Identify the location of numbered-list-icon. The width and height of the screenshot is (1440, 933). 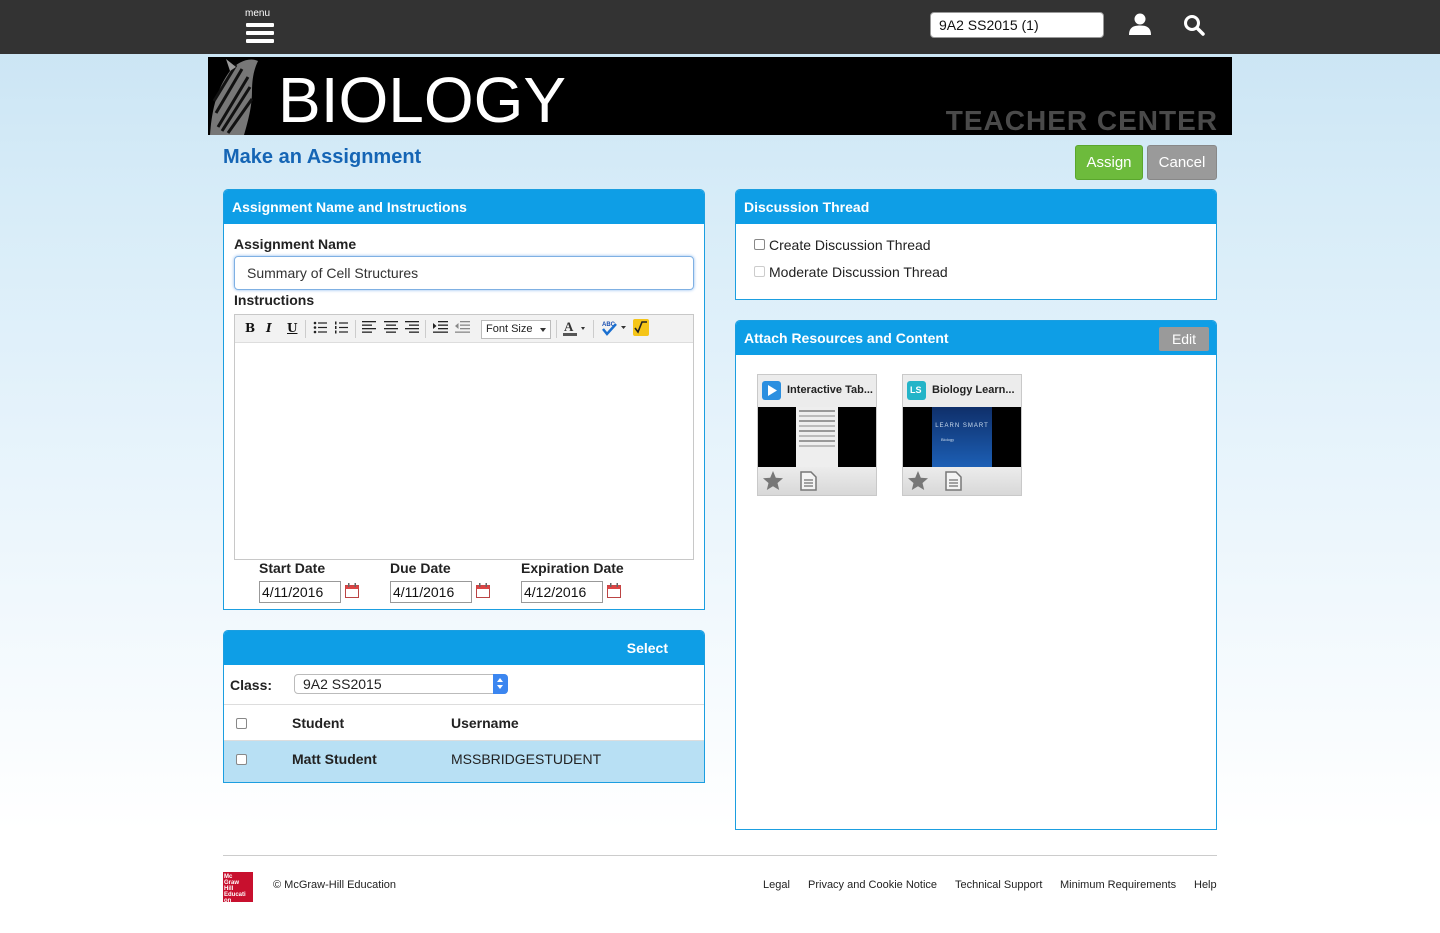
(341, 329).